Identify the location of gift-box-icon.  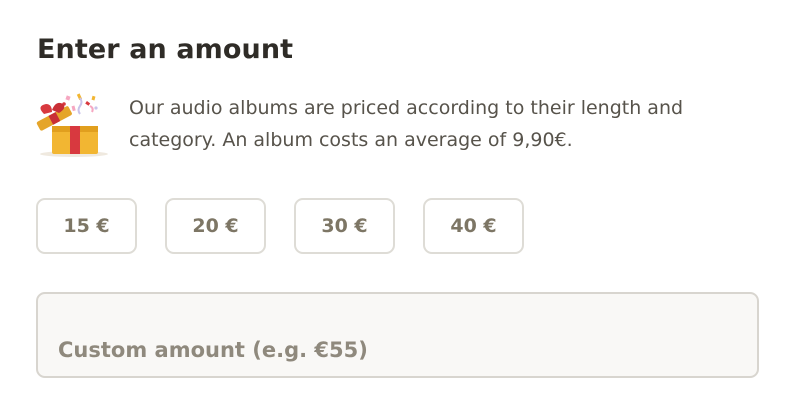
(77, 125).